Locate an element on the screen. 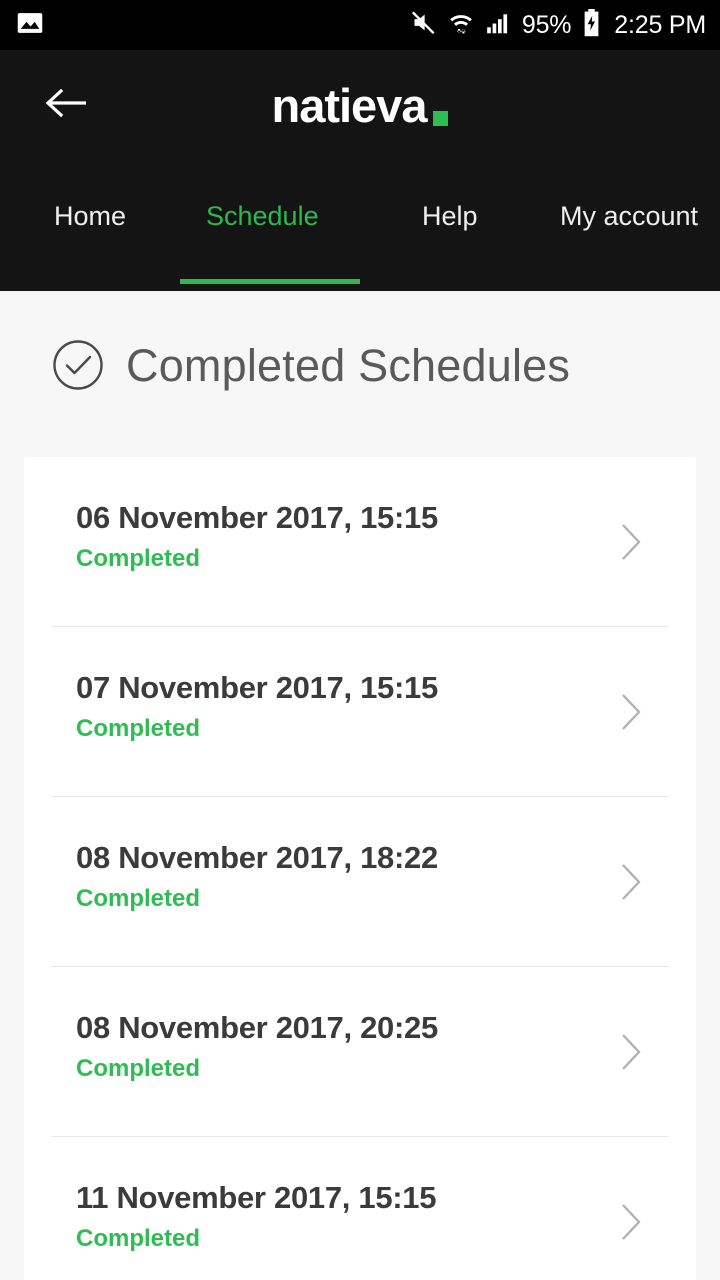 The image size is (720, 1280). brand-logo: natieva is located at coordinates (360, 105).